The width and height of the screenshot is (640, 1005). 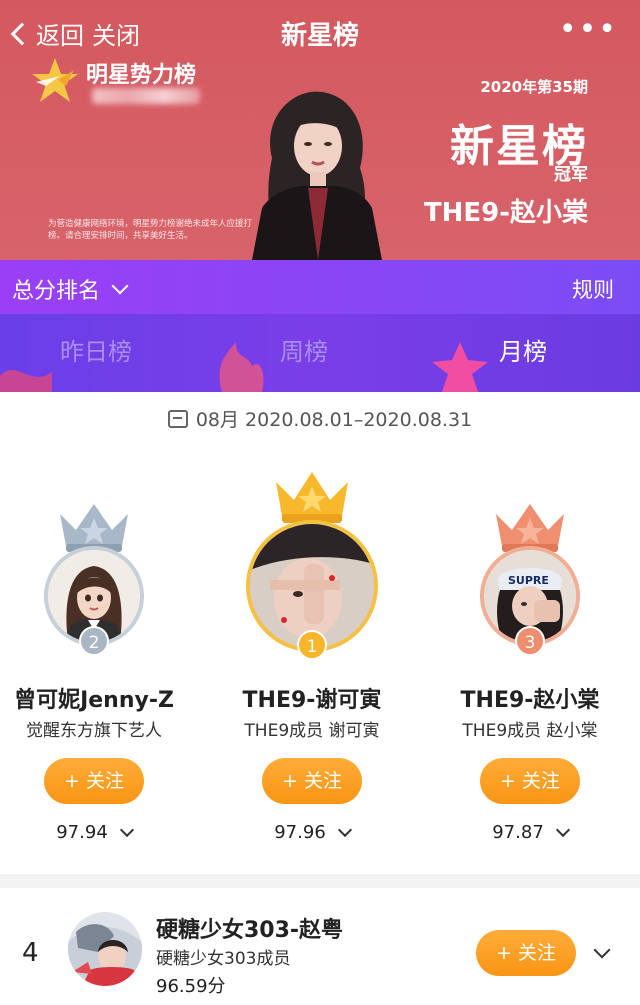 What do you see at coordinates (530, 641) in the screenshot?
I see `rank-badge: 3` at bounding box center [530, 641].